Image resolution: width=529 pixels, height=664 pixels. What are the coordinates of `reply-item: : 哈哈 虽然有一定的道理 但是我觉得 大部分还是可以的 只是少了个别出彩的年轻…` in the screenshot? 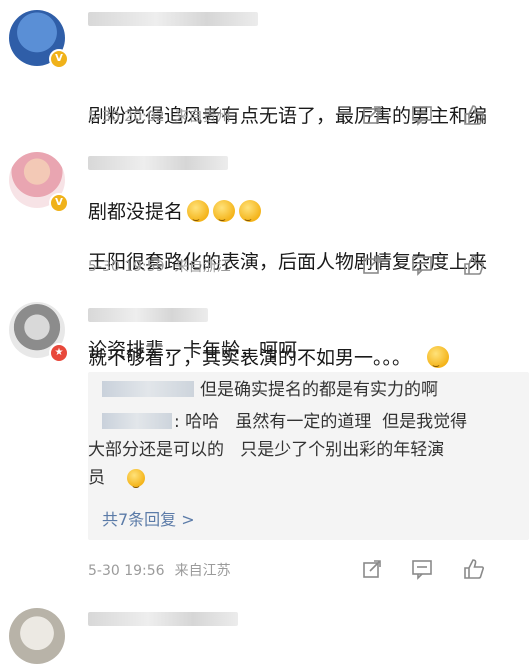 It's located at (304, 454).